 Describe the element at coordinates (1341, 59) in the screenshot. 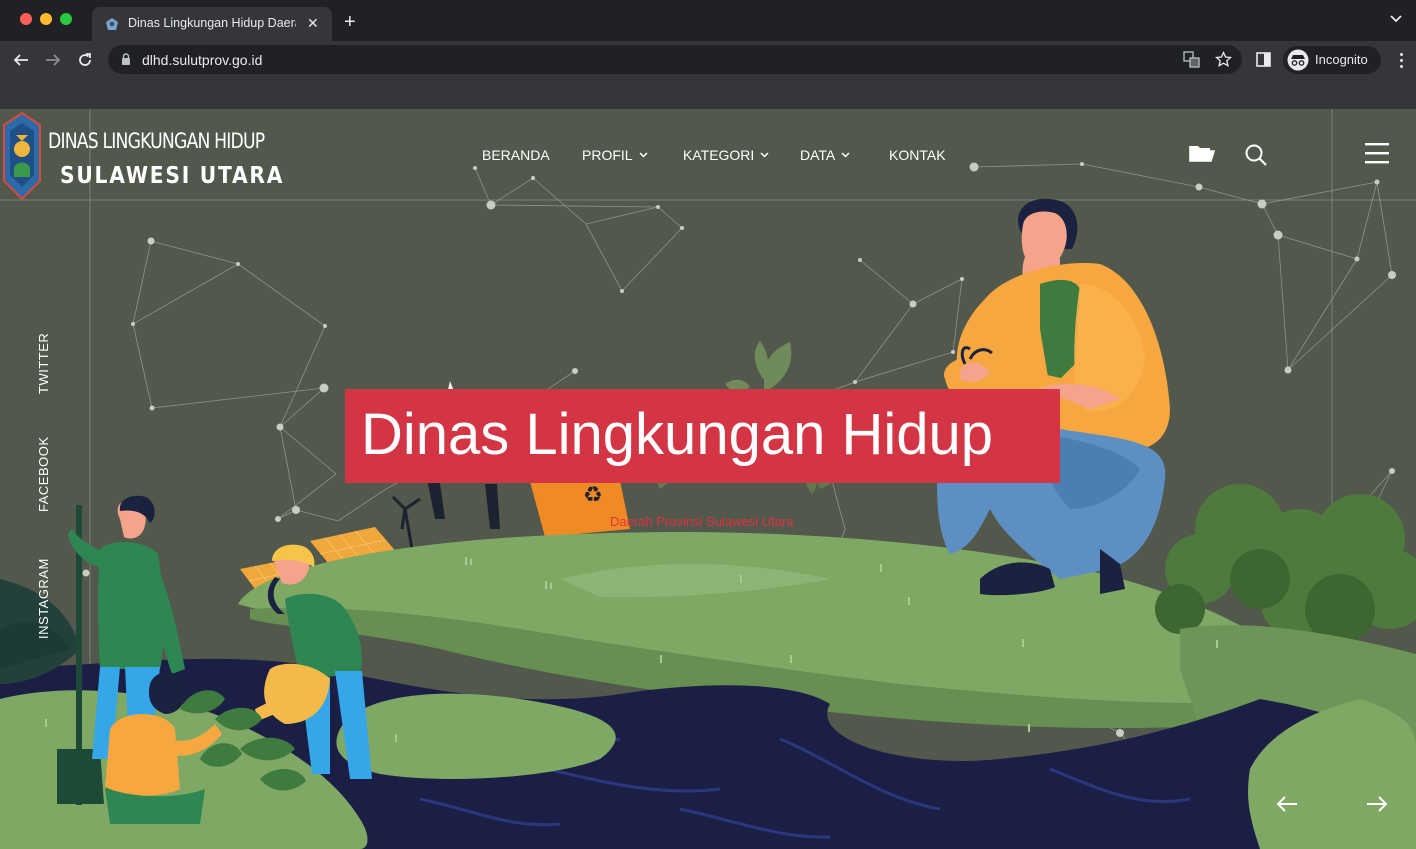

I see `incognito-label: Incognito` at that location.